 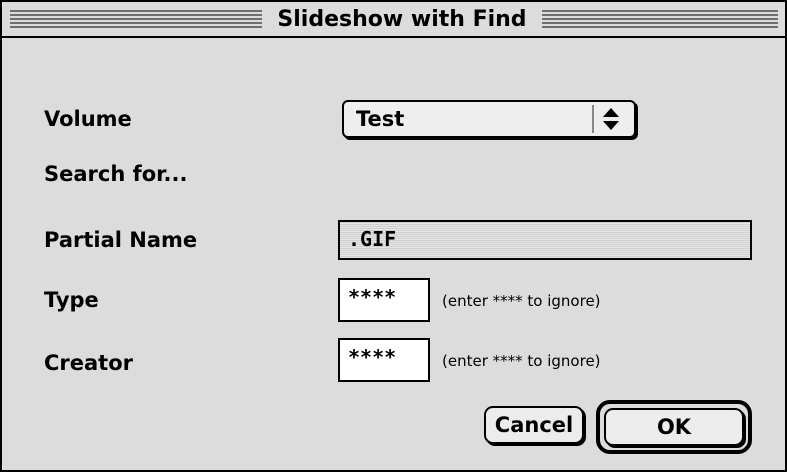 What do you see at coordinates (545, 240) in the screenshot?
I see `partial-name-field: .GIF` at bounding box center [545, 240].